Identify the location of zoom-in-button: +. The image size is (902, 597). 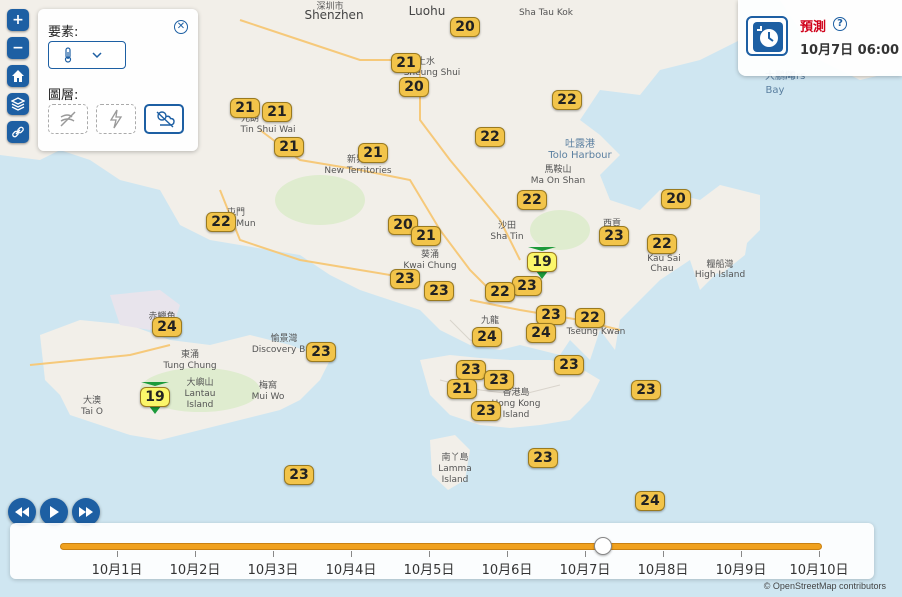
(18, 20).